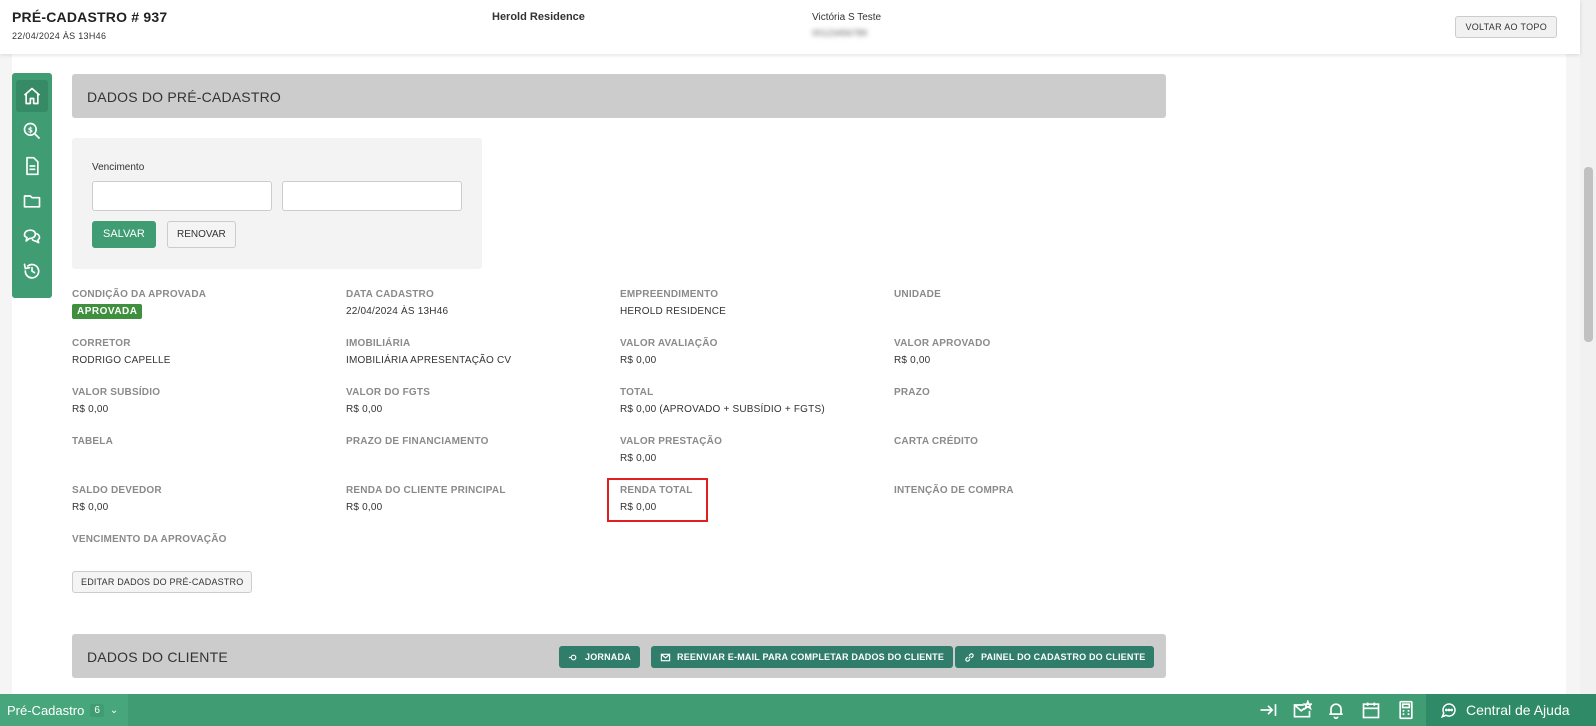  I want to click on history-icon, so click(32, 271).